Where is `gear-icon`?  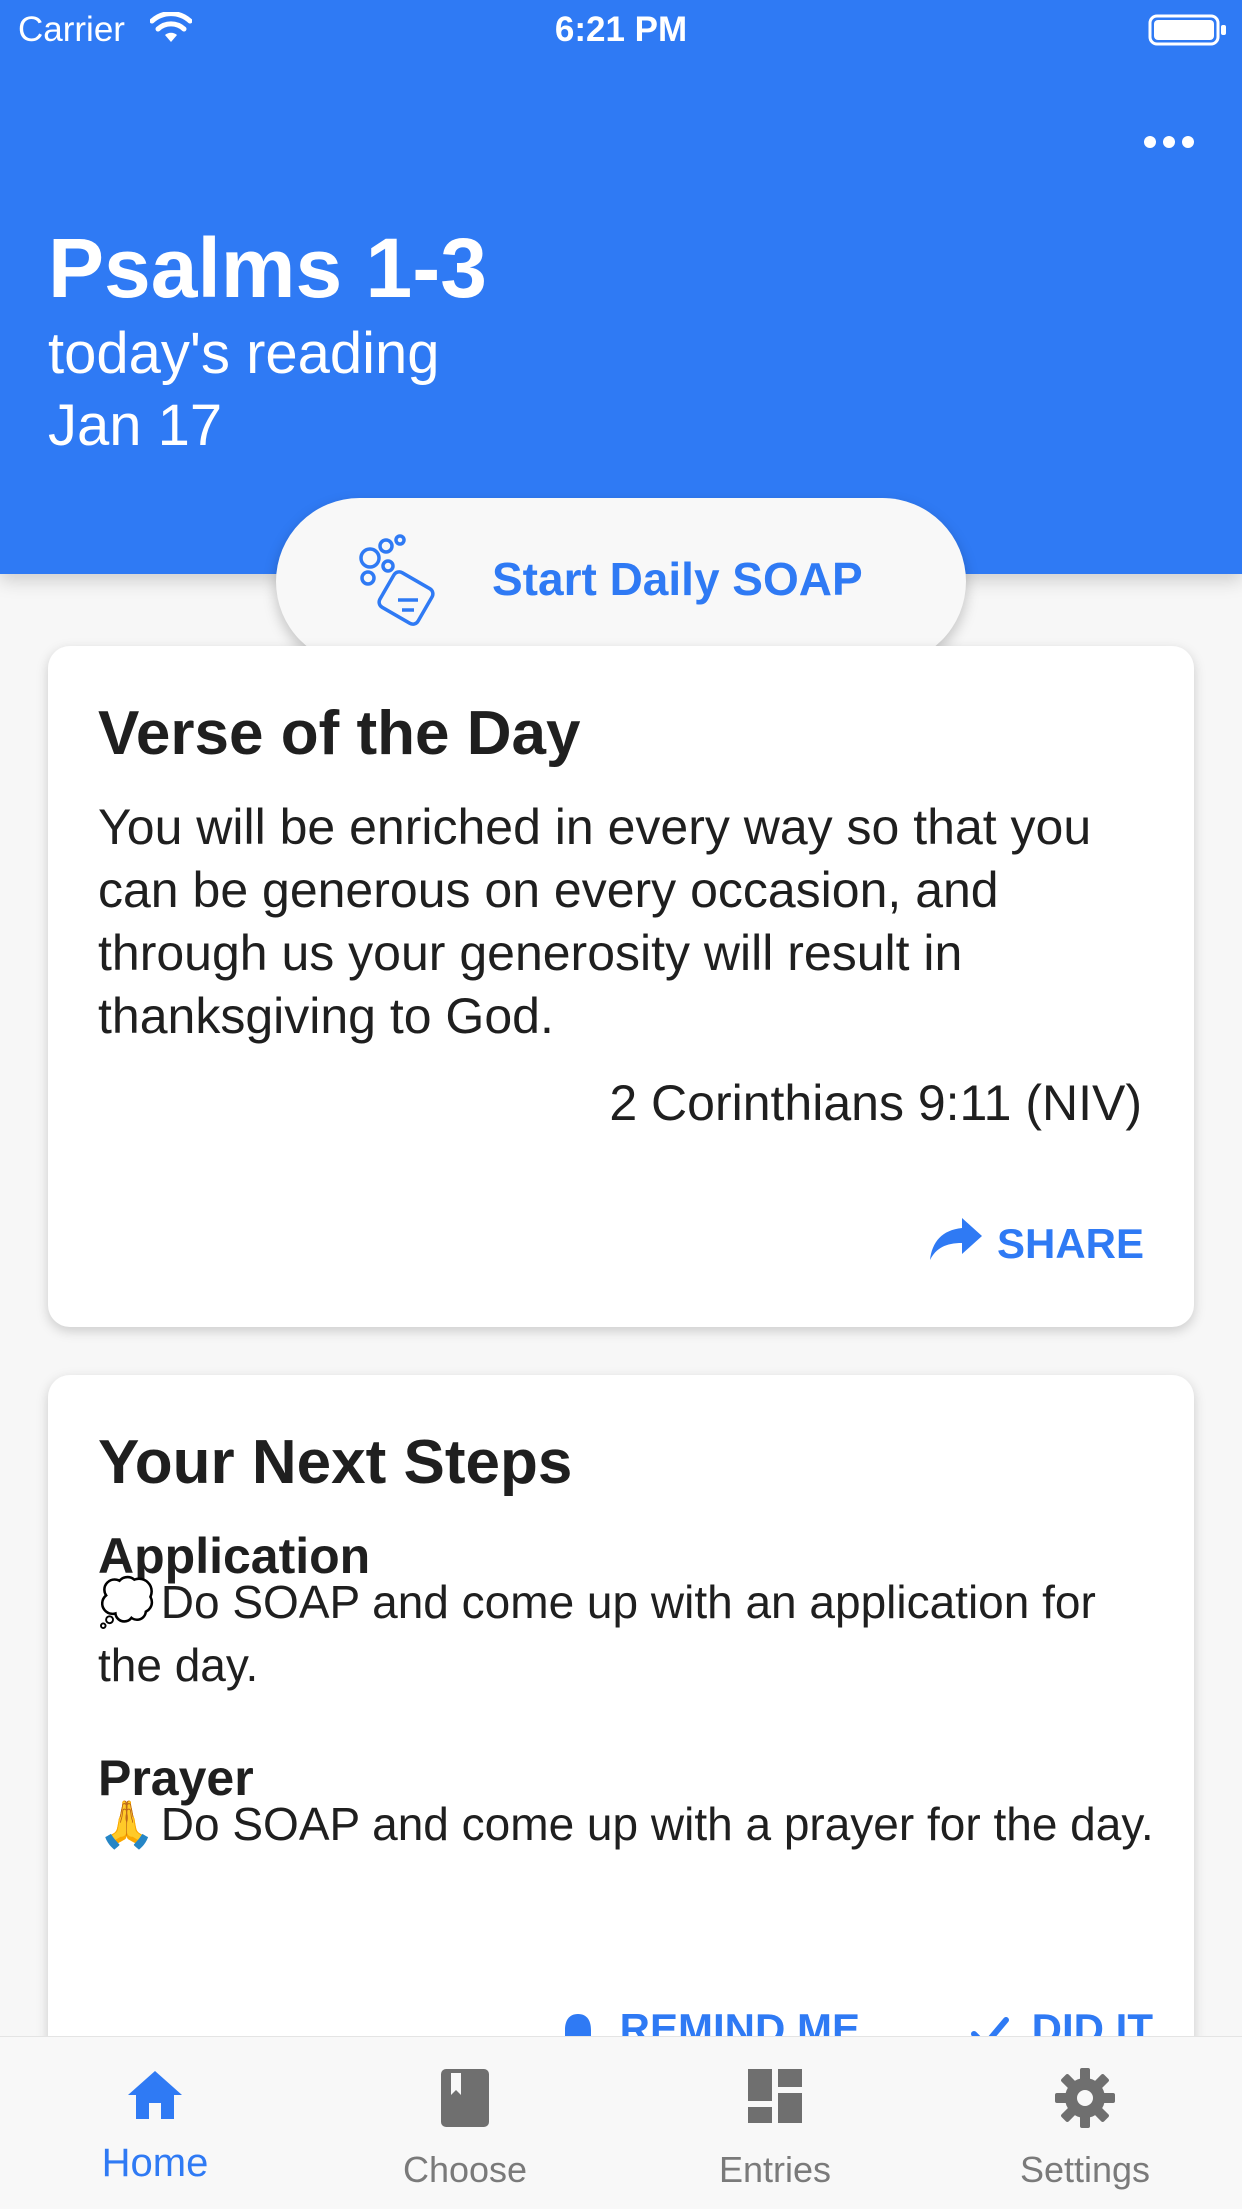 gear-icon is located at coordinates (1085, 2100).